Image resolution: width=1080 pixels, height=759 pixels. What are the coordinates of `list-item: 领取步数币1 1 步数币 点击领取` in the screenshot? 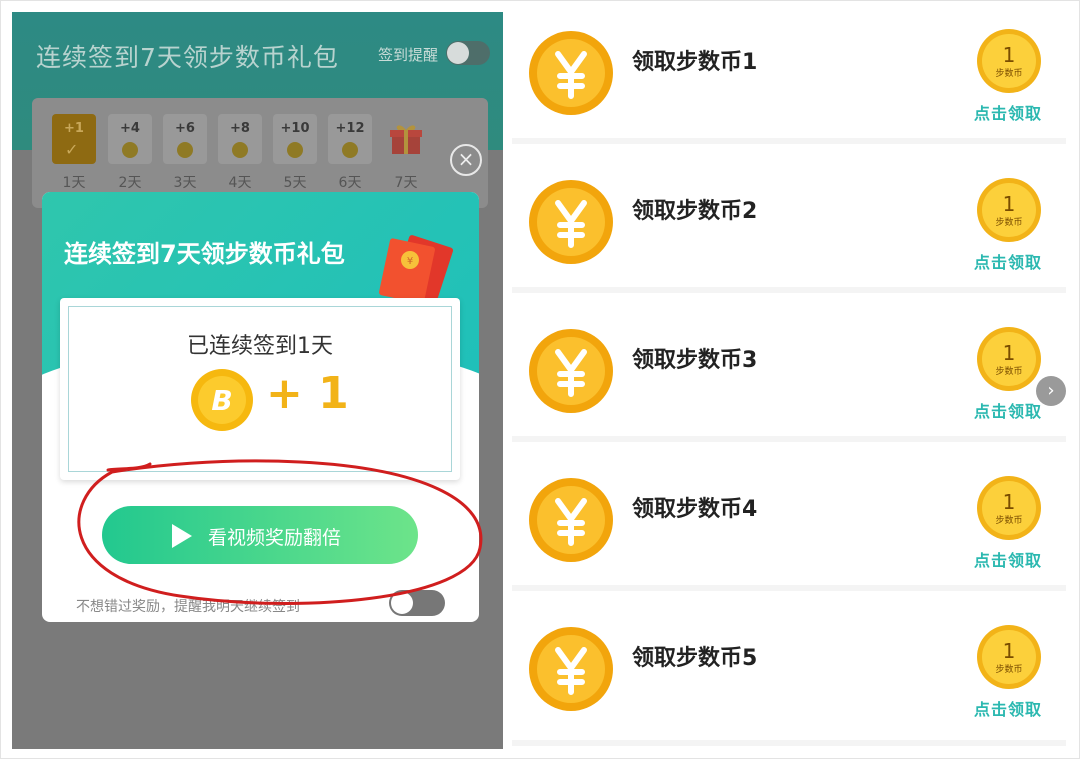 It's located at (789, 74).